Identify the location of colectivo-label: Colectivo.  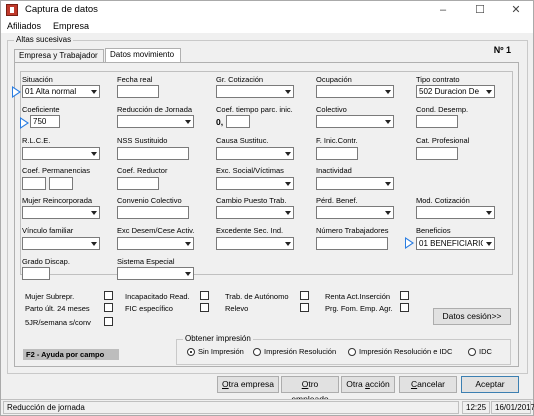
(331, 109).